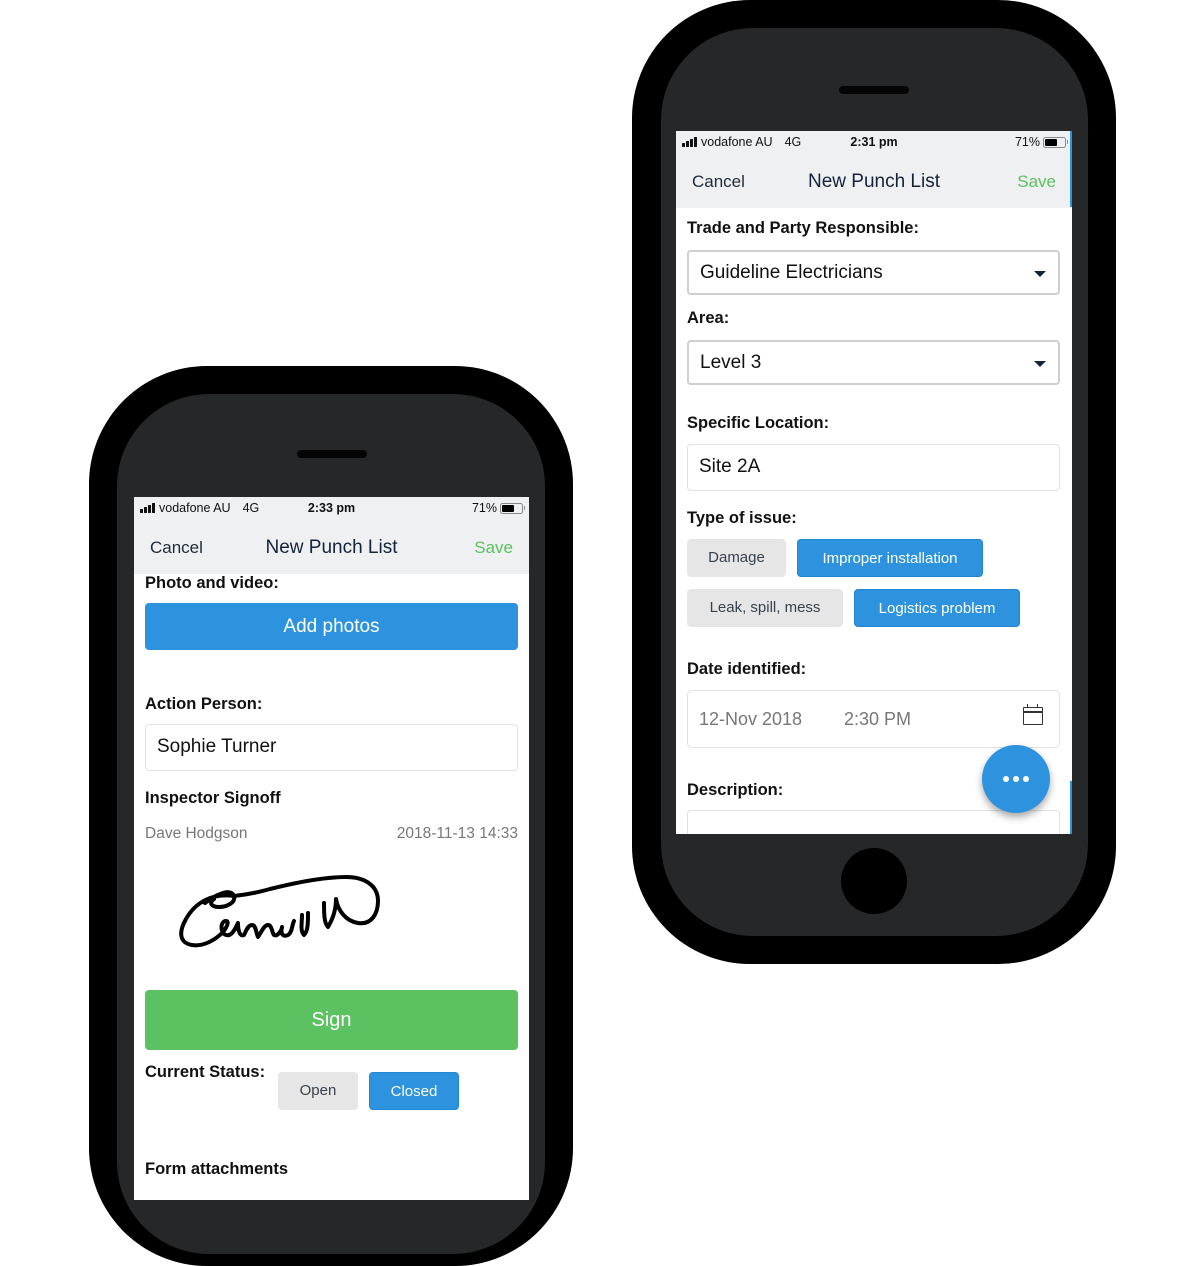 This screenshot has height=1266, width=1200. What do you see at coordinates (742, 518) in the screenshot?
I see `issue-label: Type of issue:` at bounding box center [742, 518].